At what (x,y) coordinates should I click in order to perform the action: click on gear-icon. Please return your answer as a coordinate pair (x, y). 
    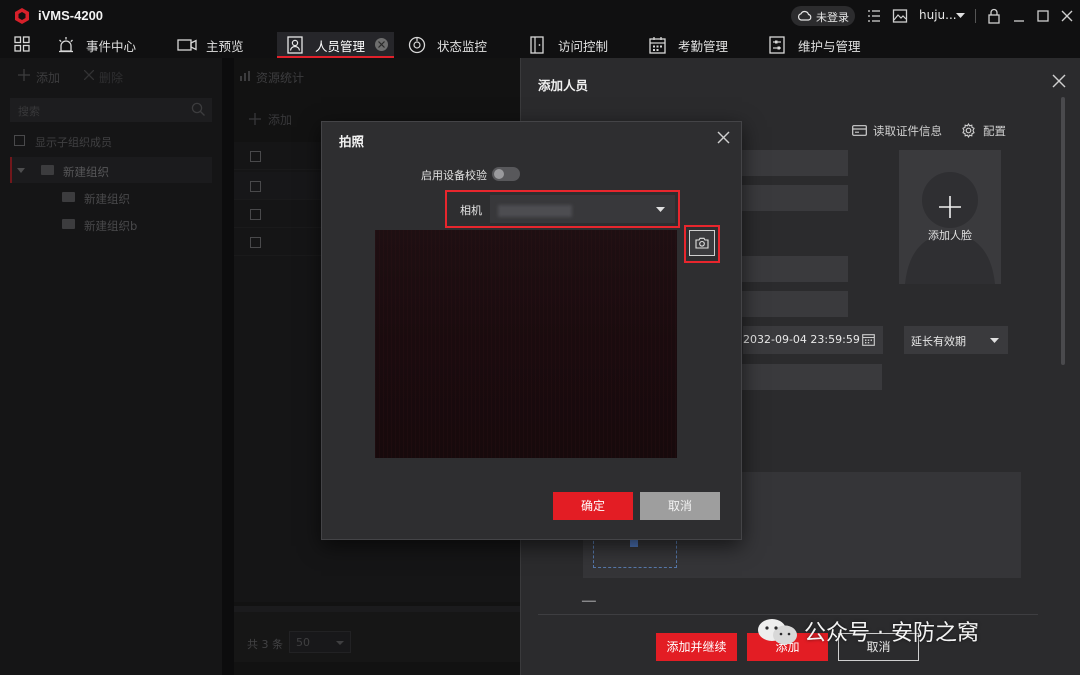
    Looking at the image, I should click on (968, 130).